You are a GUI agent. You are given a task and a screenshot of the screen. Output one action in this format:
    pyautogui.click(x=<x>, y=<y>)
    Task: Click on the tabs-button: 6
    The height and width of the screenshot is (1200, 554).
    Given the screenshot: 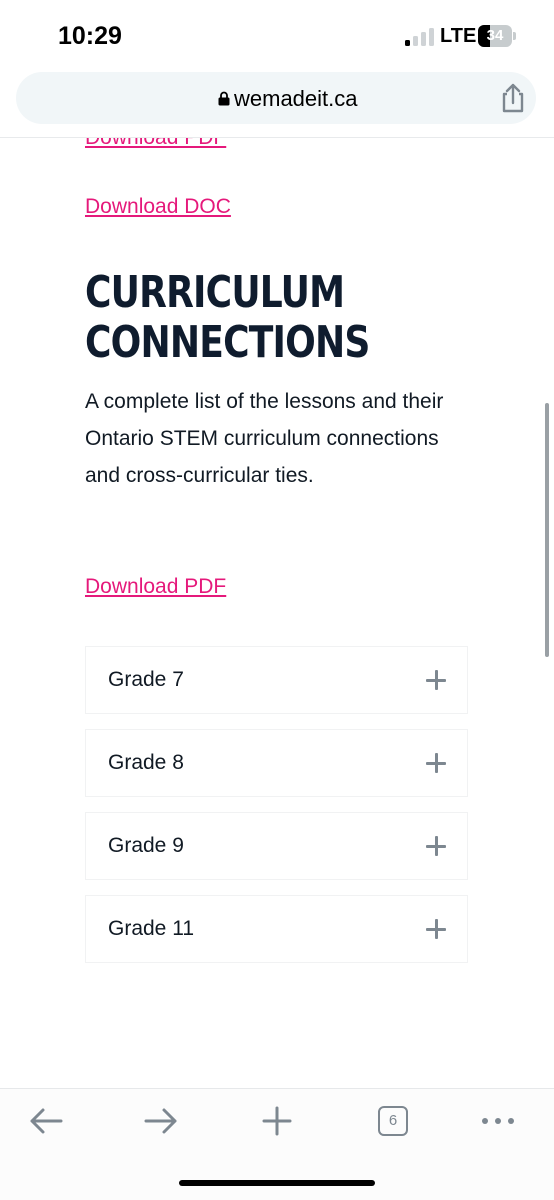 What is the action you would take?
    pyautogui.click(x=393, y=1121)
    